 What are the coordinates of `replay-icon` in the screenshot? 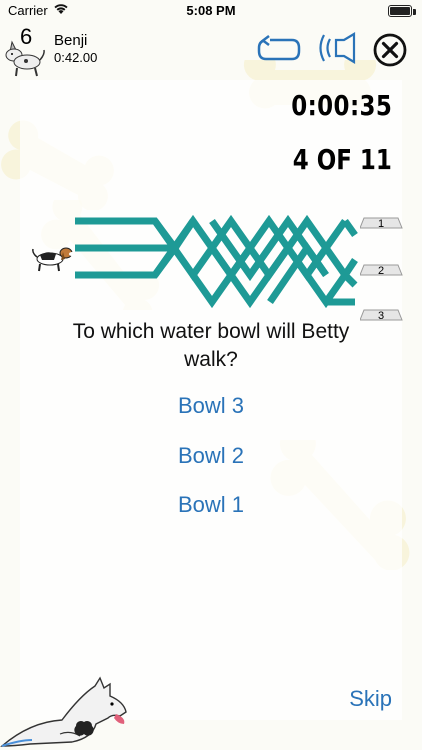 It's located at (279, 51).